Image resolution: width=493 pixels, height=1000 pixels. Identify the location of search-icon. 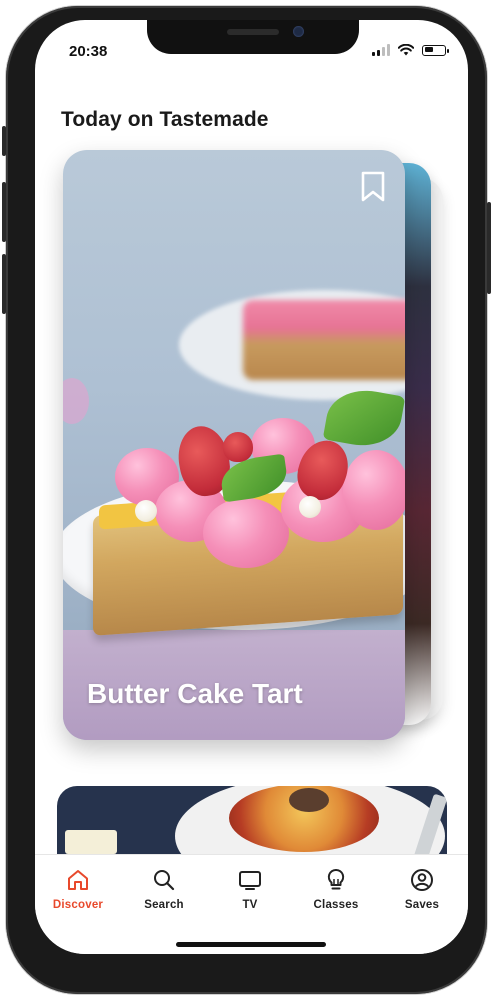
(164, 880).